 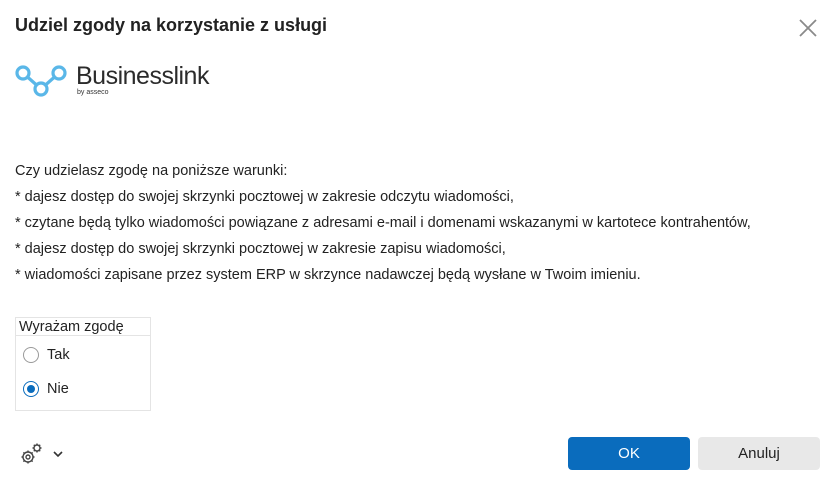 What do you see at coordinates (759, 453) in the screenshot?
I see `cancel-button: Anuluj` at bounding box center [759, 453].